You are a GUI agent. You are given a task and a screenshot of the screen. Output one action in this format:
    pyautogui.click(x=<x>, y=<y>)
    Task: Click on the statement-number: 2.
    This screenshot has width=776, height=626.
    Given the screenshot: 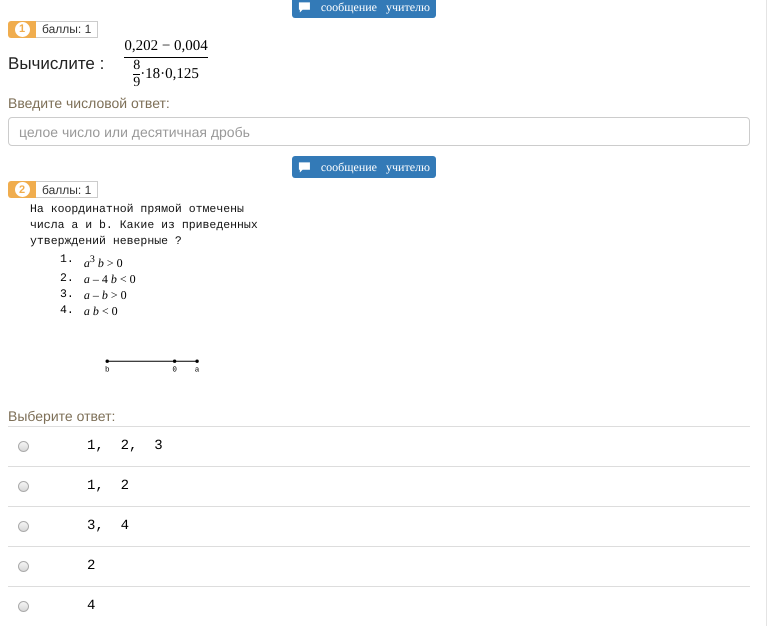 What is the action you would take?
    pyautogui.click(x=67, y=279)
    